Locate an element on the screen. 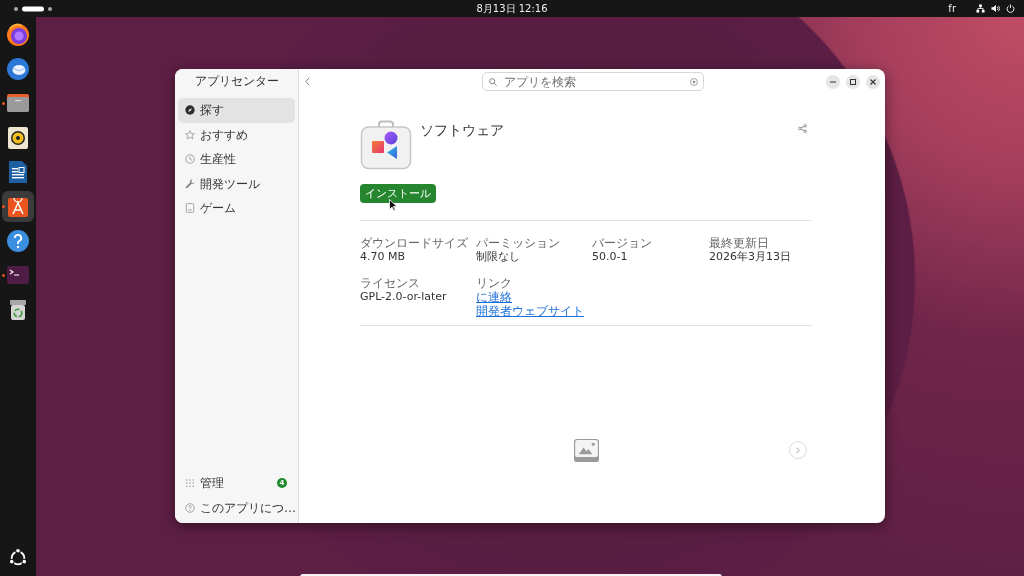 The height and width of the screenshot is (576, 1024). detail-label: パーミッション is located at coordinates (518, 243).